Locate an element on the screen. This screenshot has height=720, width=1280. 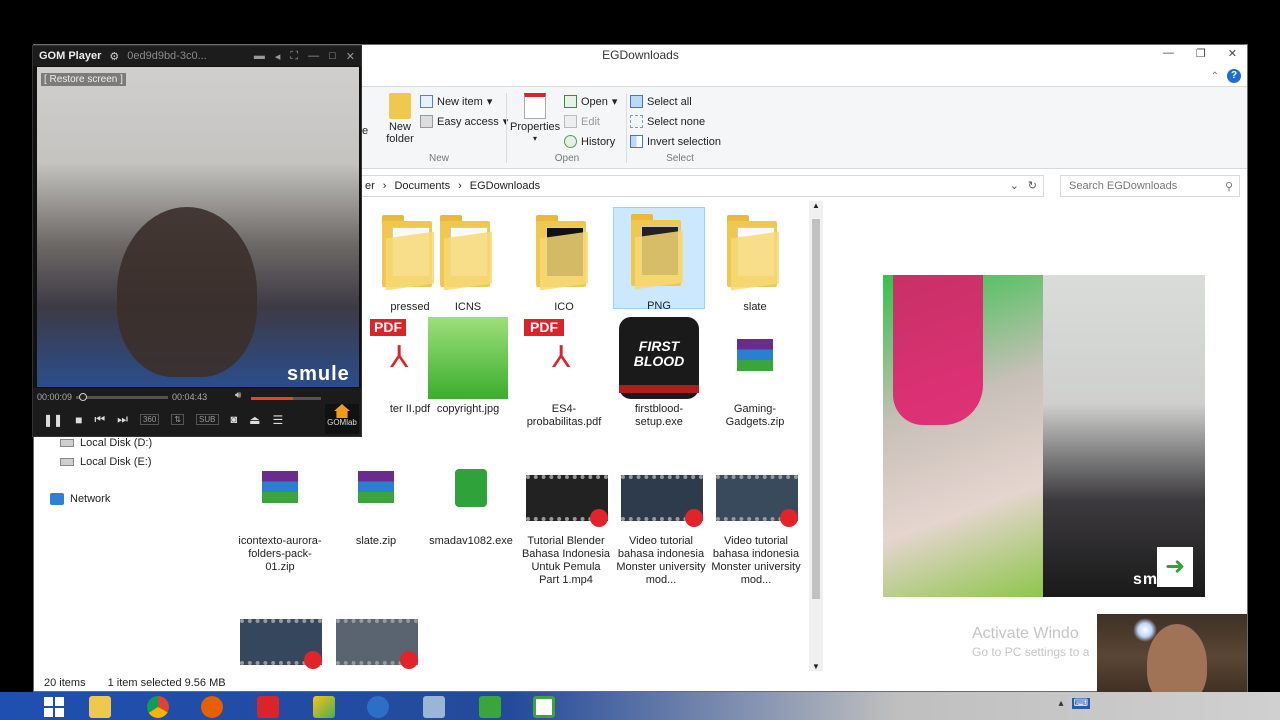
search-icon: ⚲ is located at coordinates (1228, 187).